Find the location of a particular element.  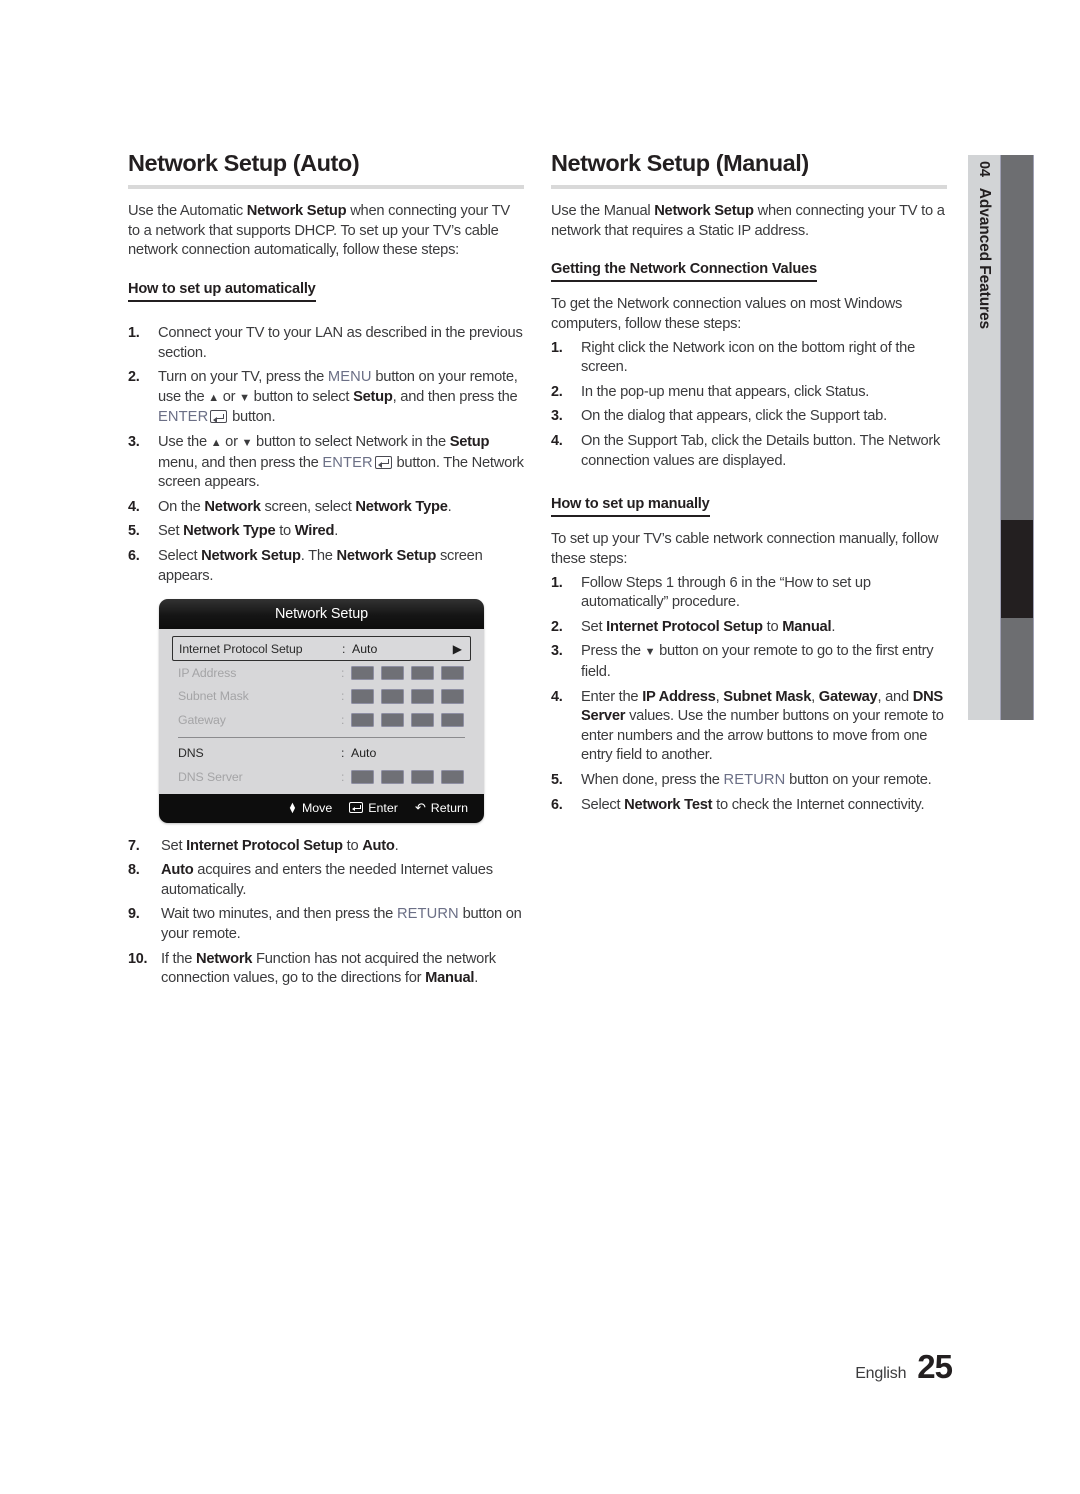

chapter-tab: 04 Advanced Features is located at coordinates (1001, 437).